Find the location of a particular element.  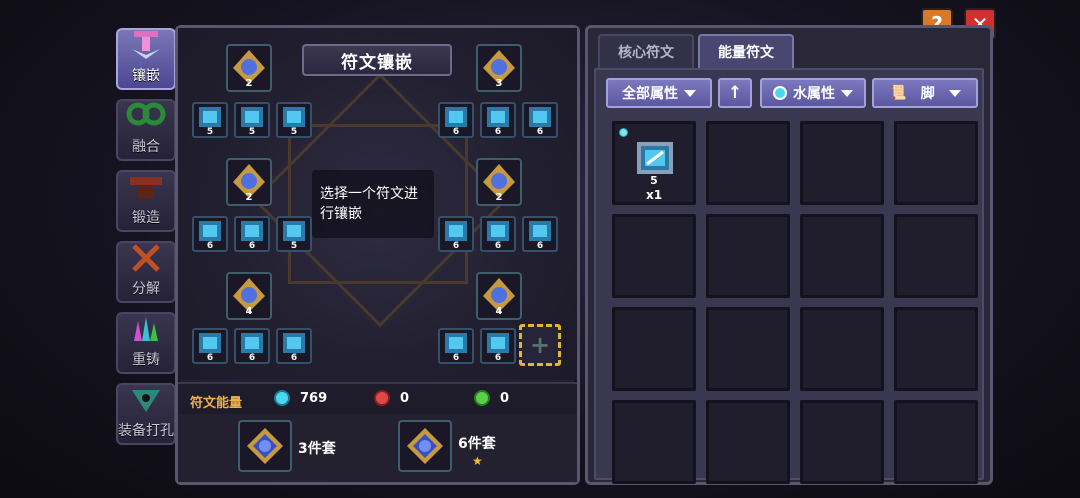

sort-button: ↑ is located at coordinates (735, 93).